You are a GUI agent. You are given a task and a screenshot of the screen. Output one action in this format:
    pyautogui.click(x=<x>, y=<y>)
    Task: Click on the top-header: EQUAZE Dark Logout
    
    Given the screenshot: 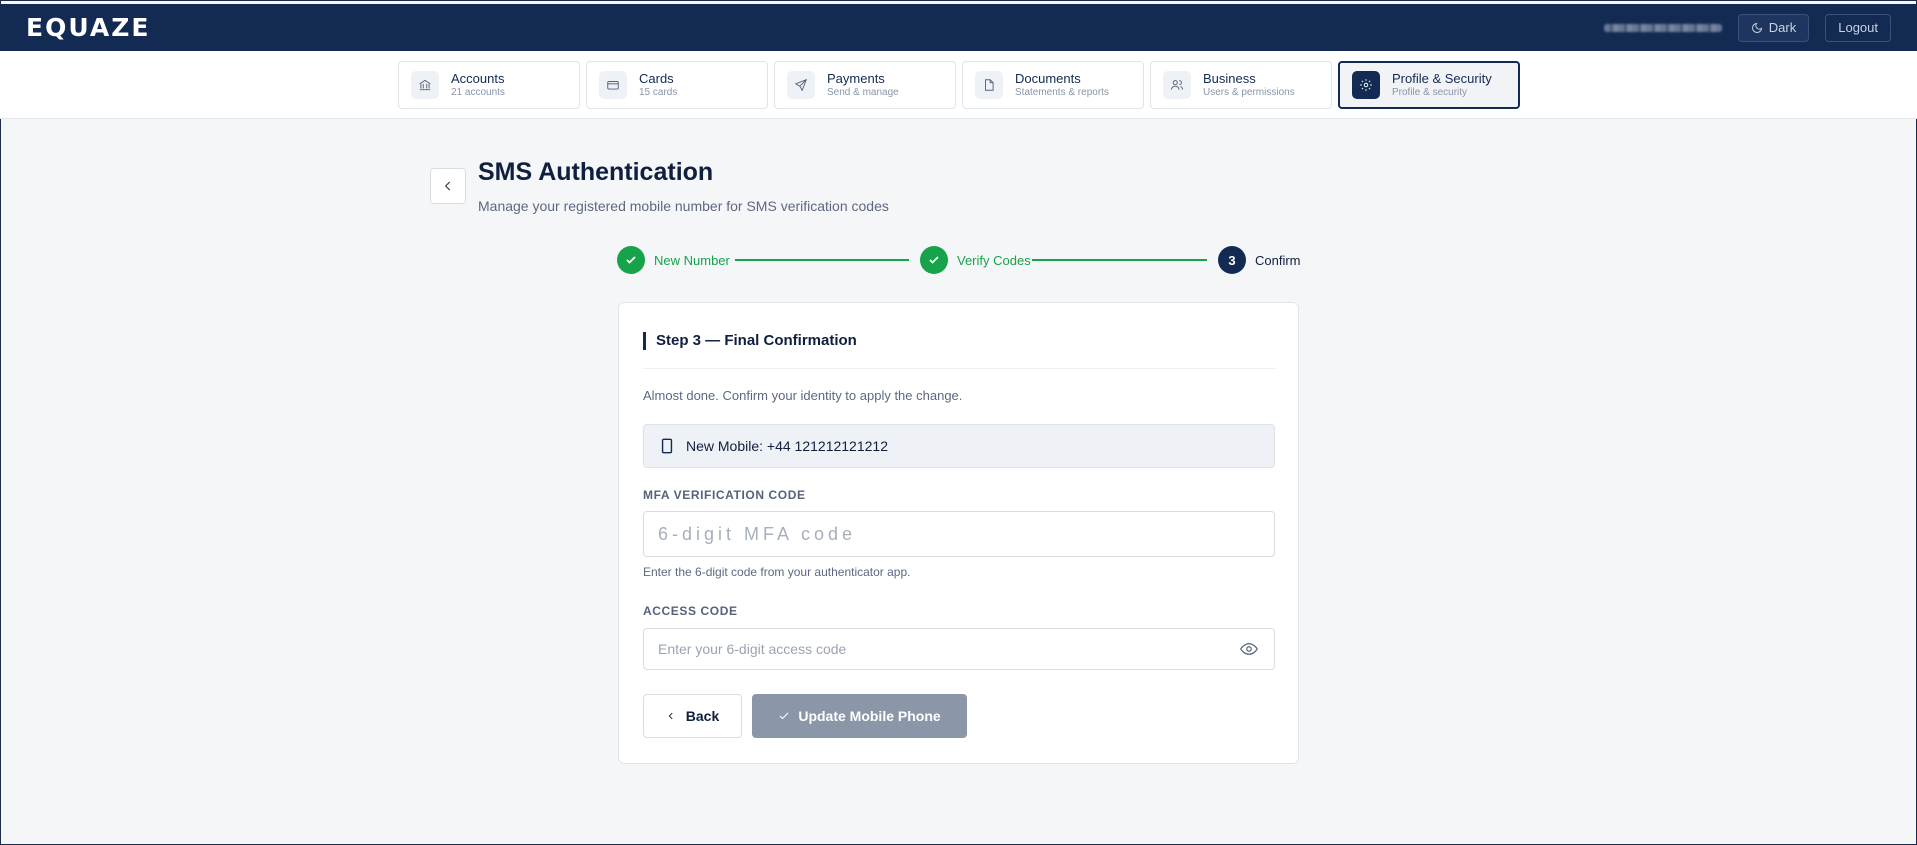 What is the action you would take?
    pyautogui.click(x=958, y=27)
    